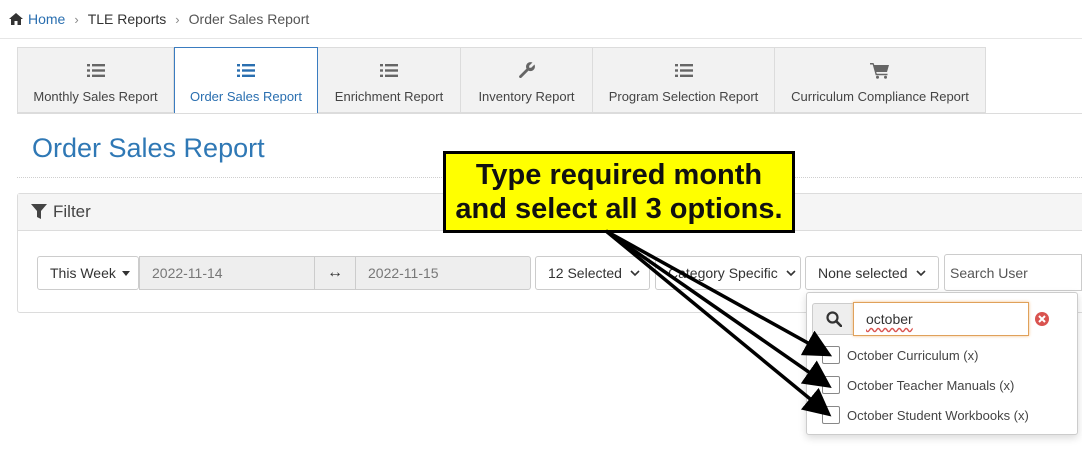 The image size is (1082, 475). I want to click on range-select-value: This Week, so click(83, 273).